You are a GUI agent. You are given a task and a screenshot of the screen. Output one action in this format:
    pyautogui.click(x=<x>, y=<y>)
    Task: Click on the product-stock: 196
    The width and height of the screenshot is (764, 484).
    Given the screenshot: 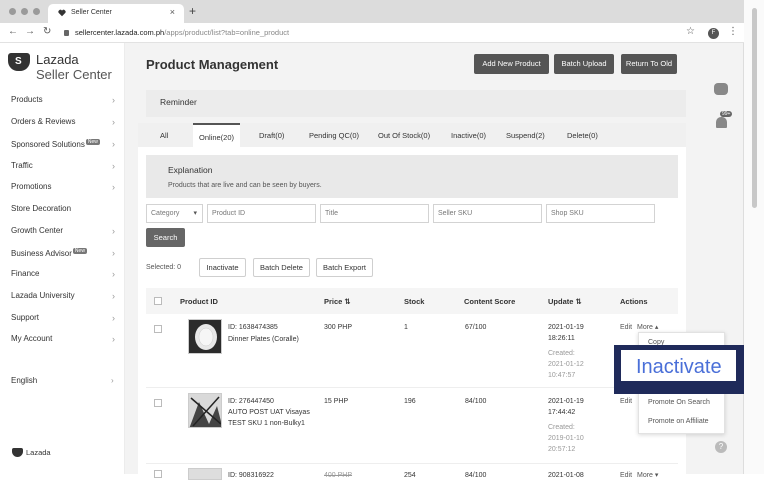 What is the action you would take?
    pyautogui.click(x=410, y=401)
    